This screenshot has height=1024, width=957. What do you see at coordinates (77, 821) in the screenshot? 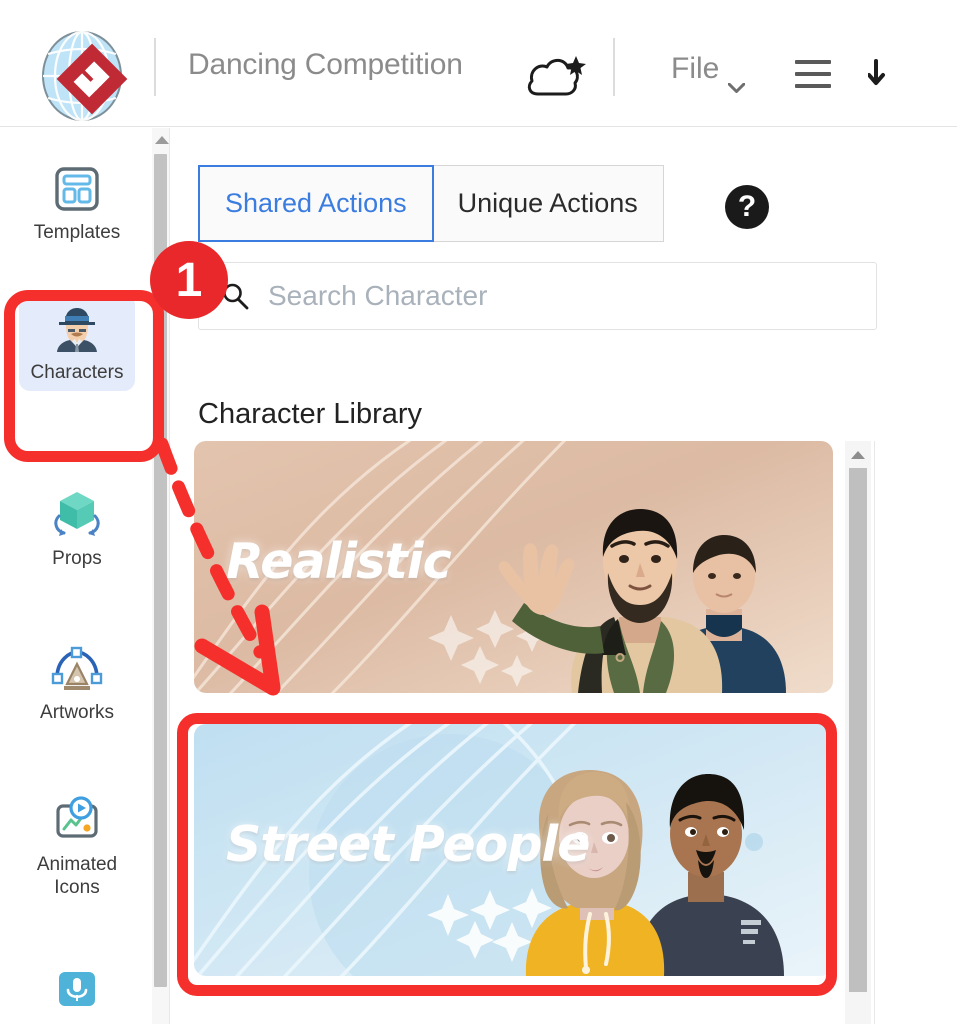
I see `animated-icons-icon` at bounding box center [77, 821].